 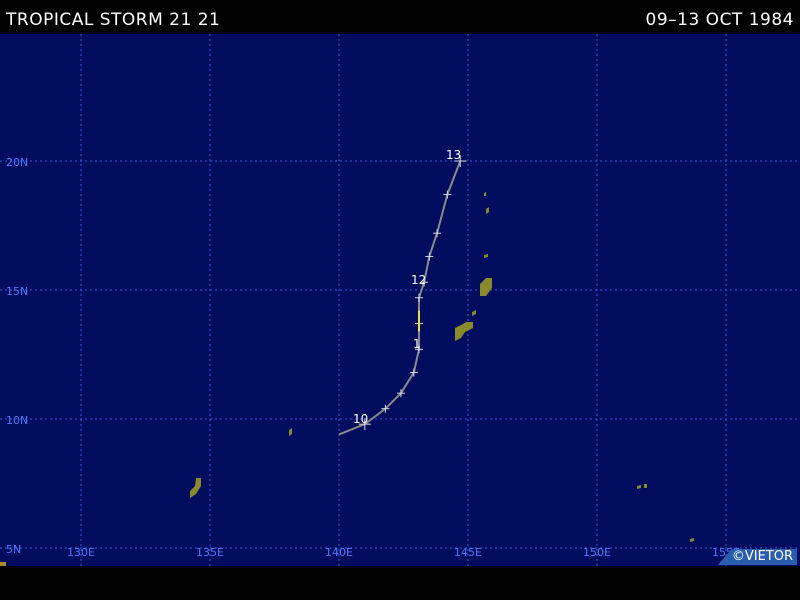 What do you see at coordinates (400, 17) in the screenshot?
I see `header-bar: TROPICAL STORM 21 21 09–13 OCT 1984` at bounding box center [400, 17].